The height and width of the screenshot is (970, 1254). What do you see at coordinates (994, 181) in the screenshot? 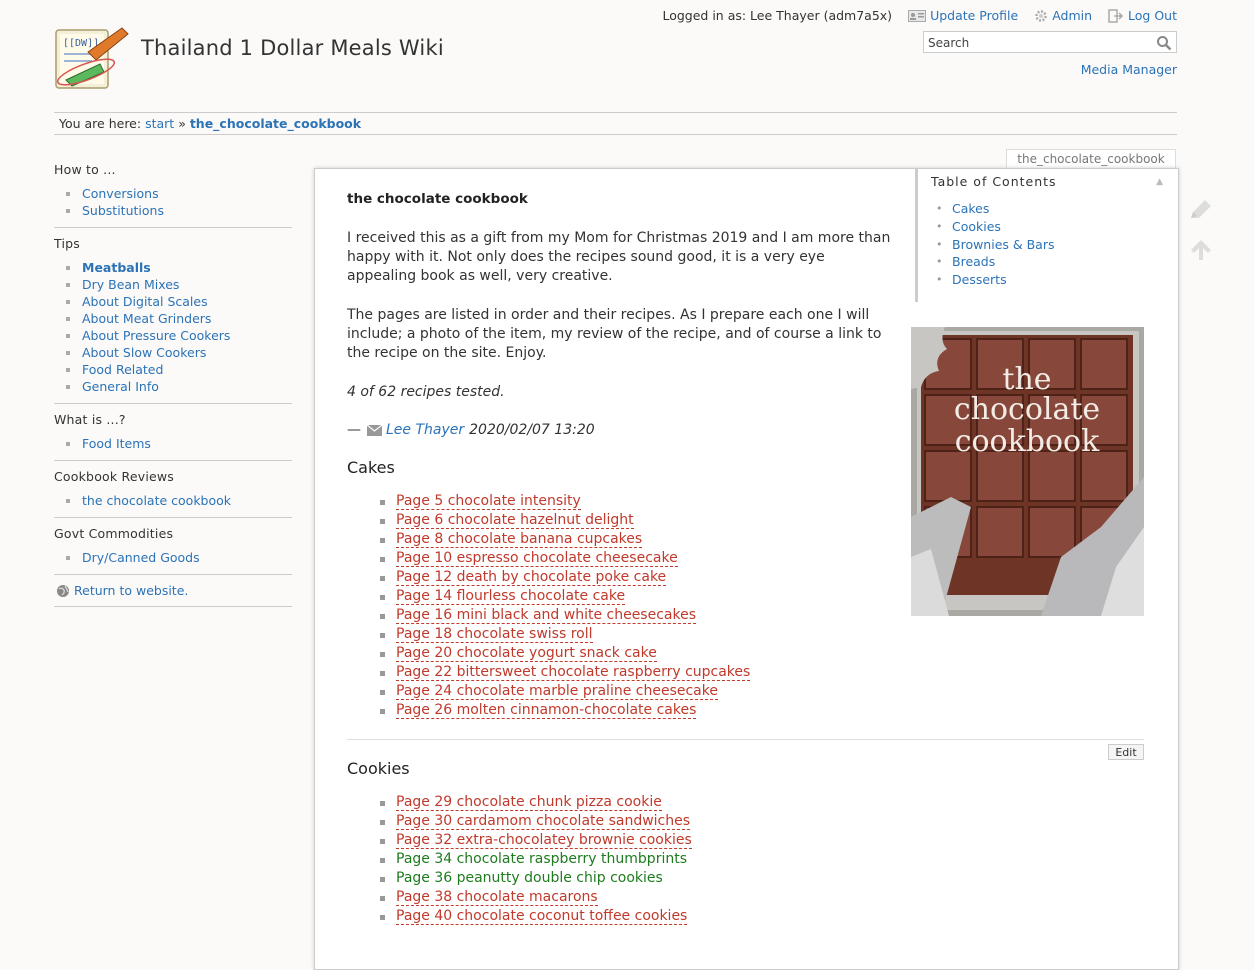
I see `toc-heading: Table of Contents` at bounding box center [994, 181].